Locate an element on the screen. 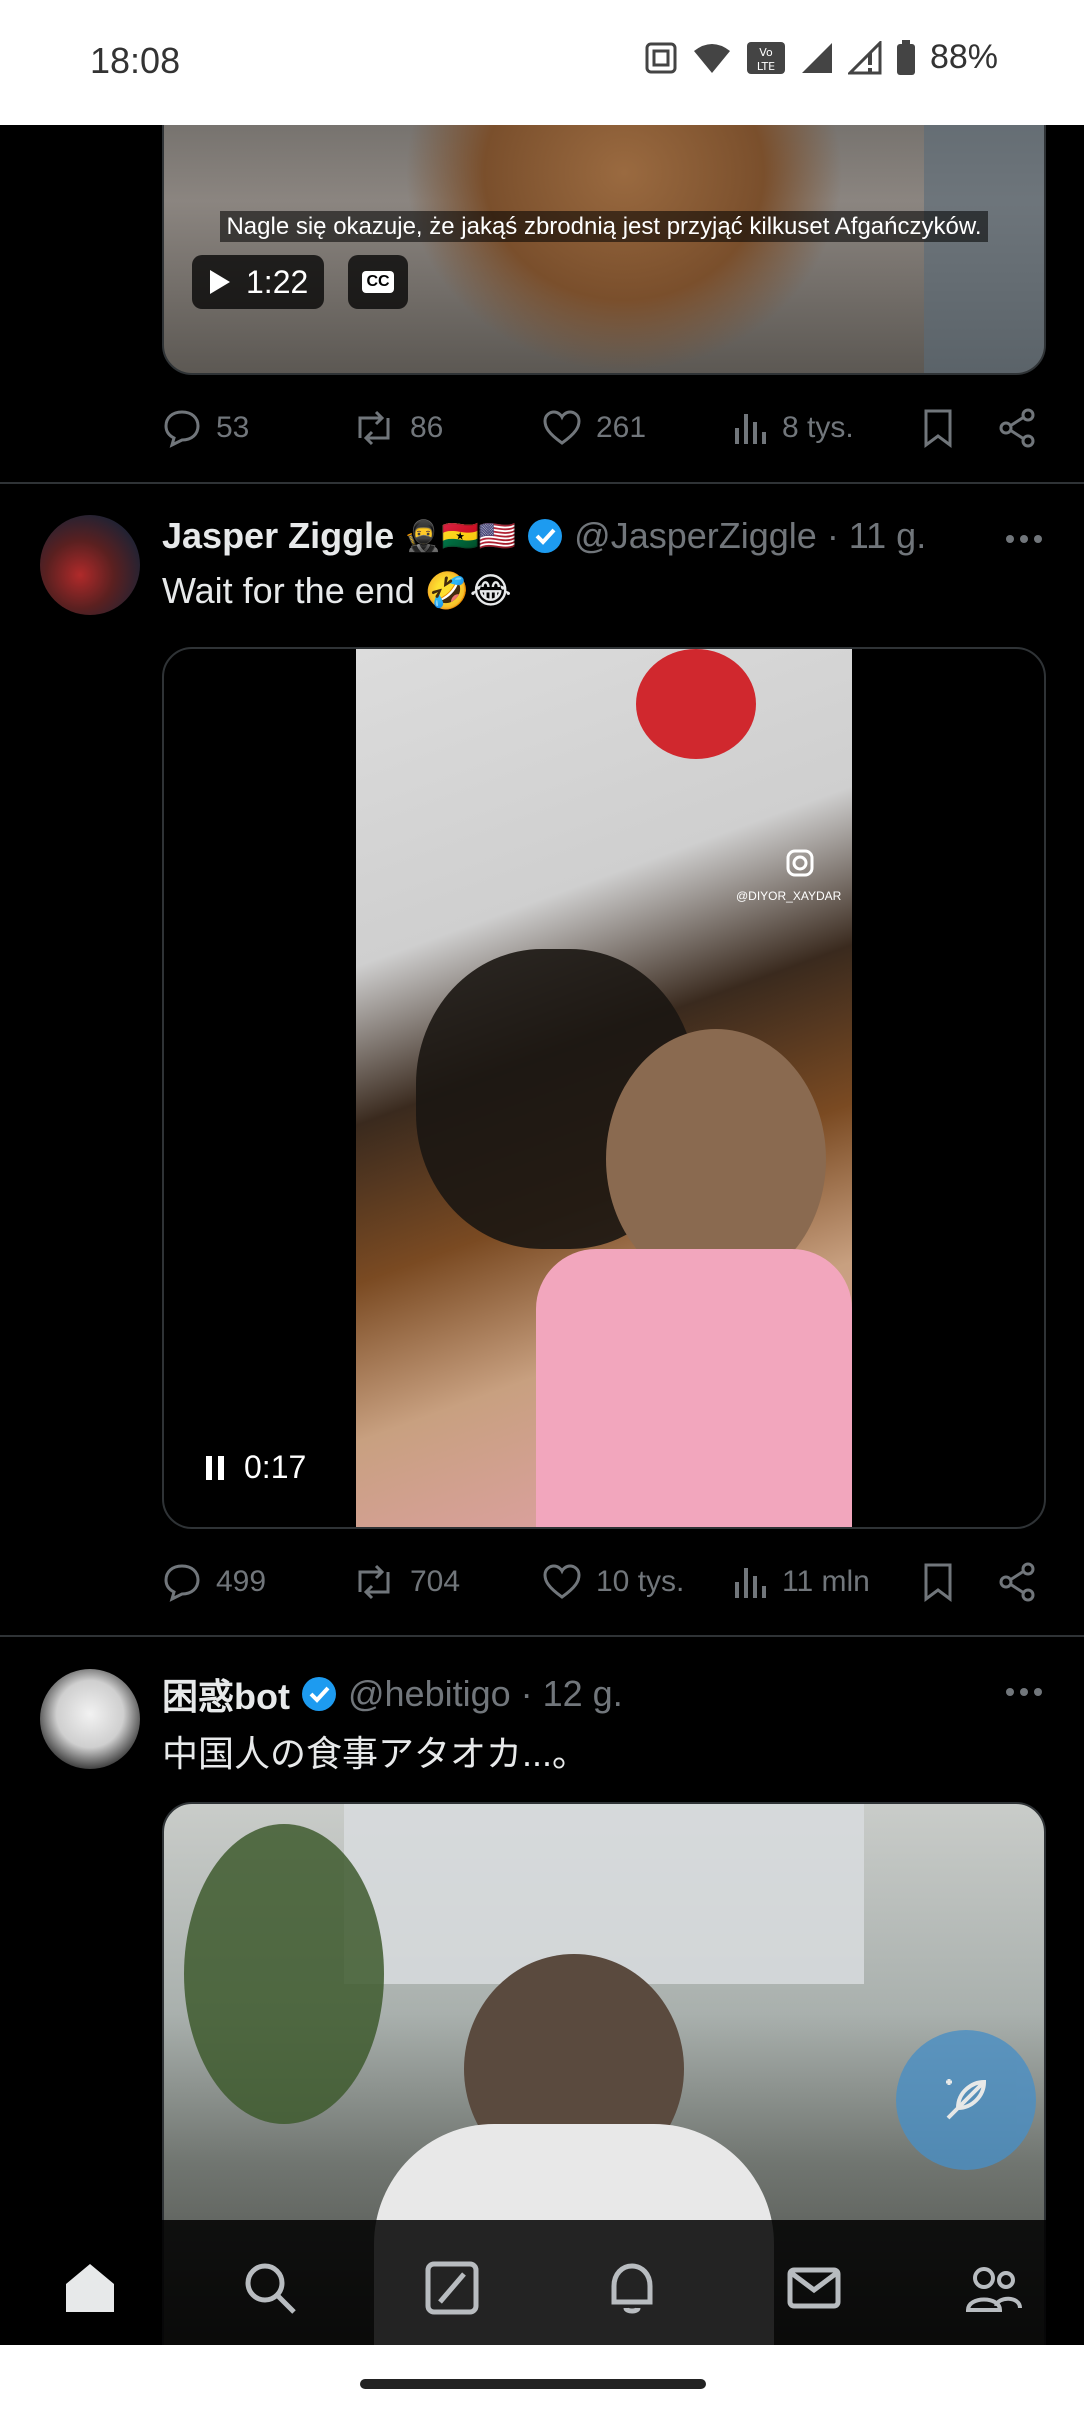 The width and height of the screenshot is (1084, 2412). svg-text: Vo is located at coordinates (766, 52).